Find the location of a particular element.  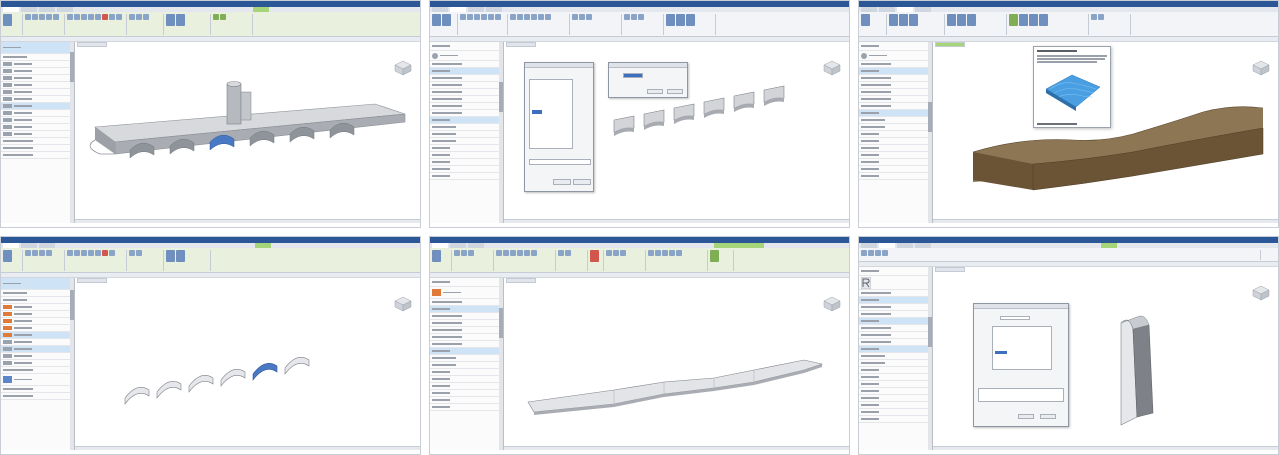

scale-icon is located at coordinates (119, 17).